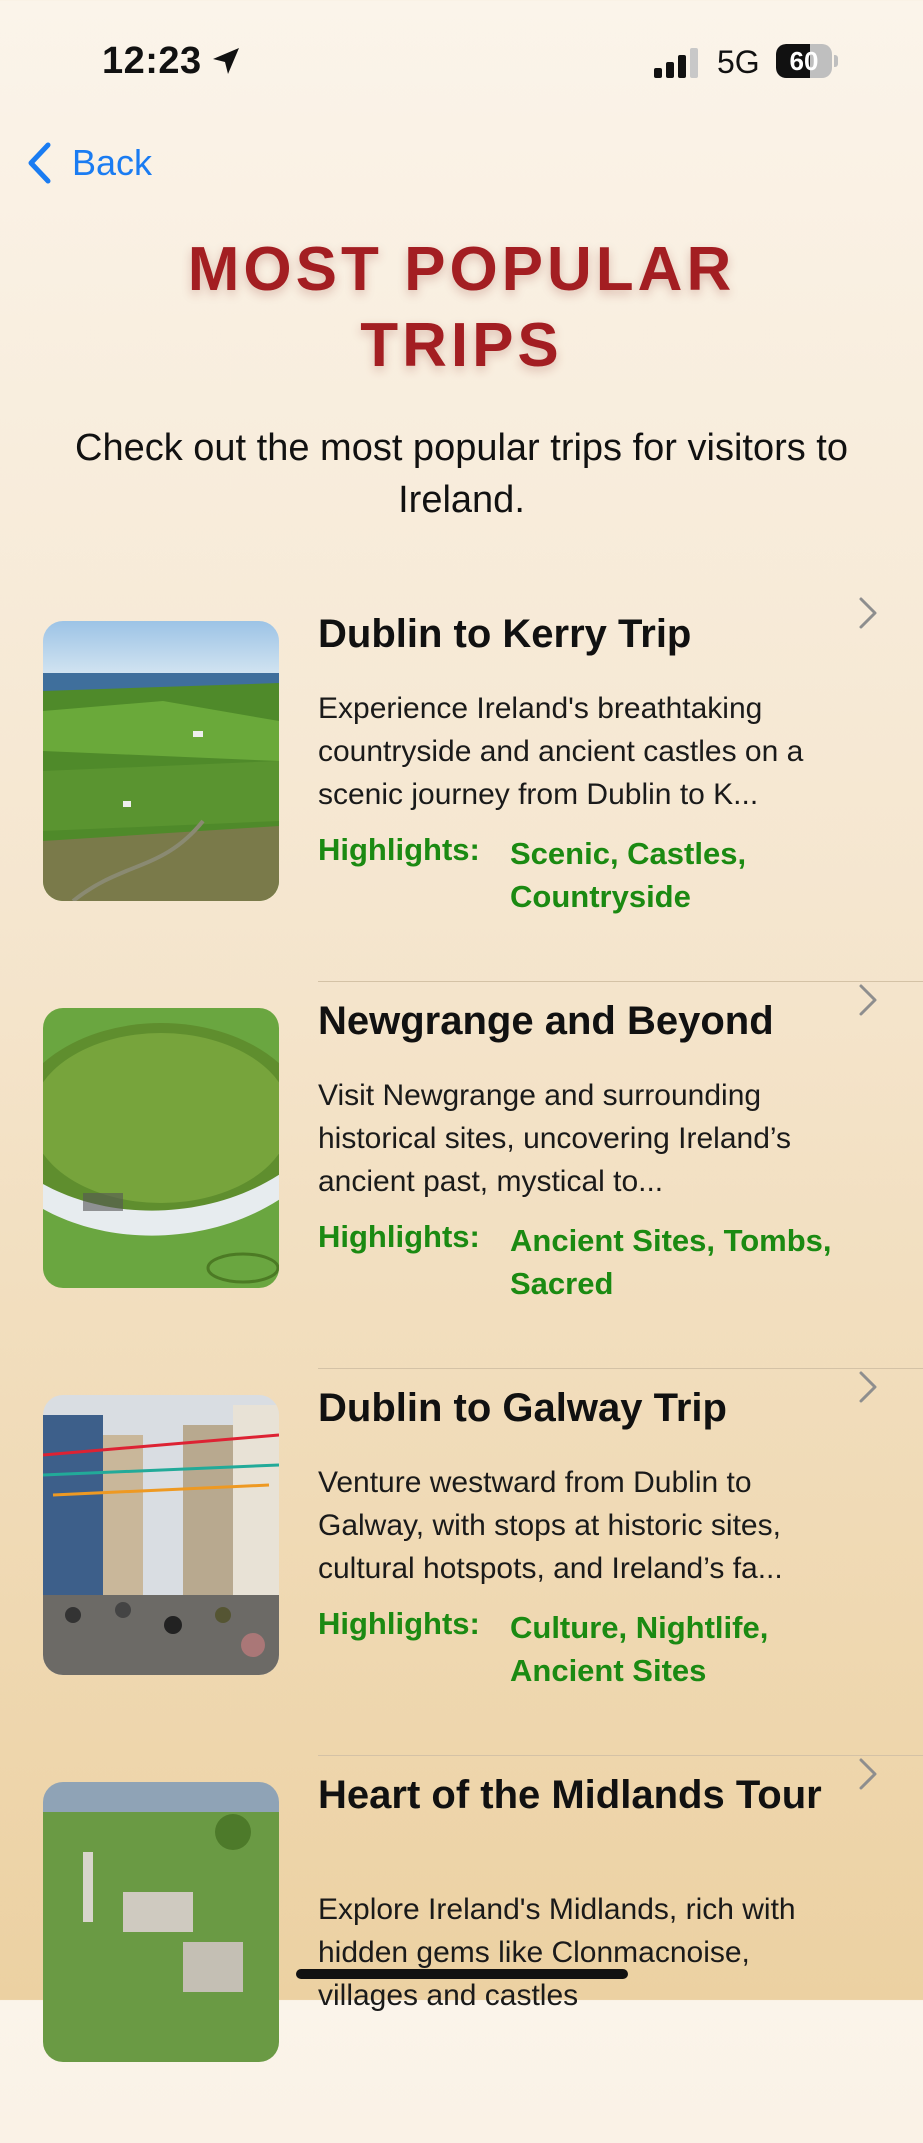  What do you see at coordinates (639, 1649) in the screenshot?
I see `trip-highlights: Culture, Nightlife, Ancient Sites` at bounding box center [639, 1649].